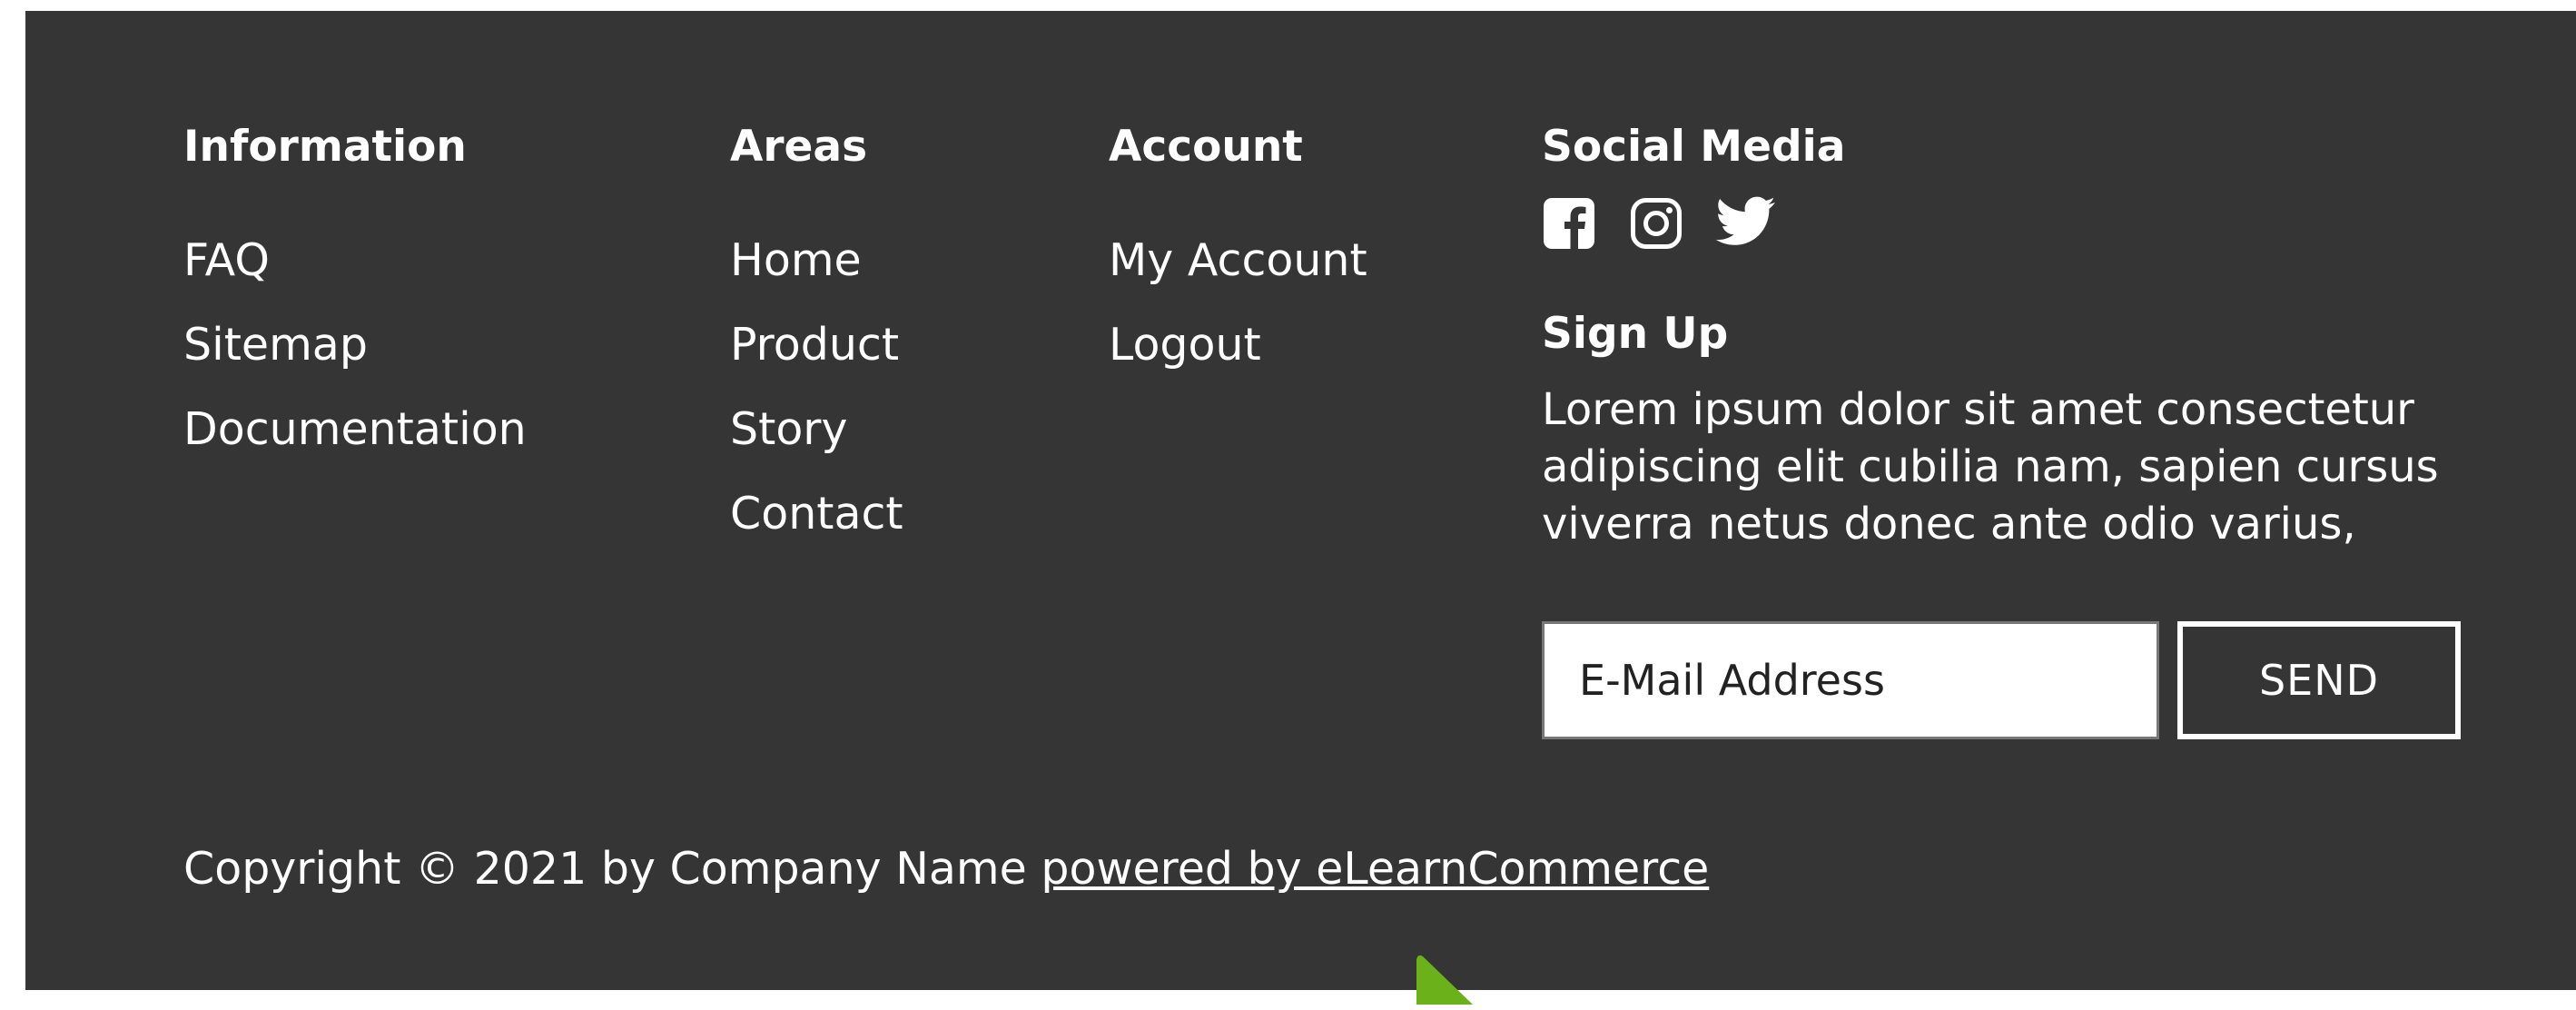  Describe the element at coordinates (1238, 344) in the screenshot. I see `footer-link-logout: Logout` at that location.